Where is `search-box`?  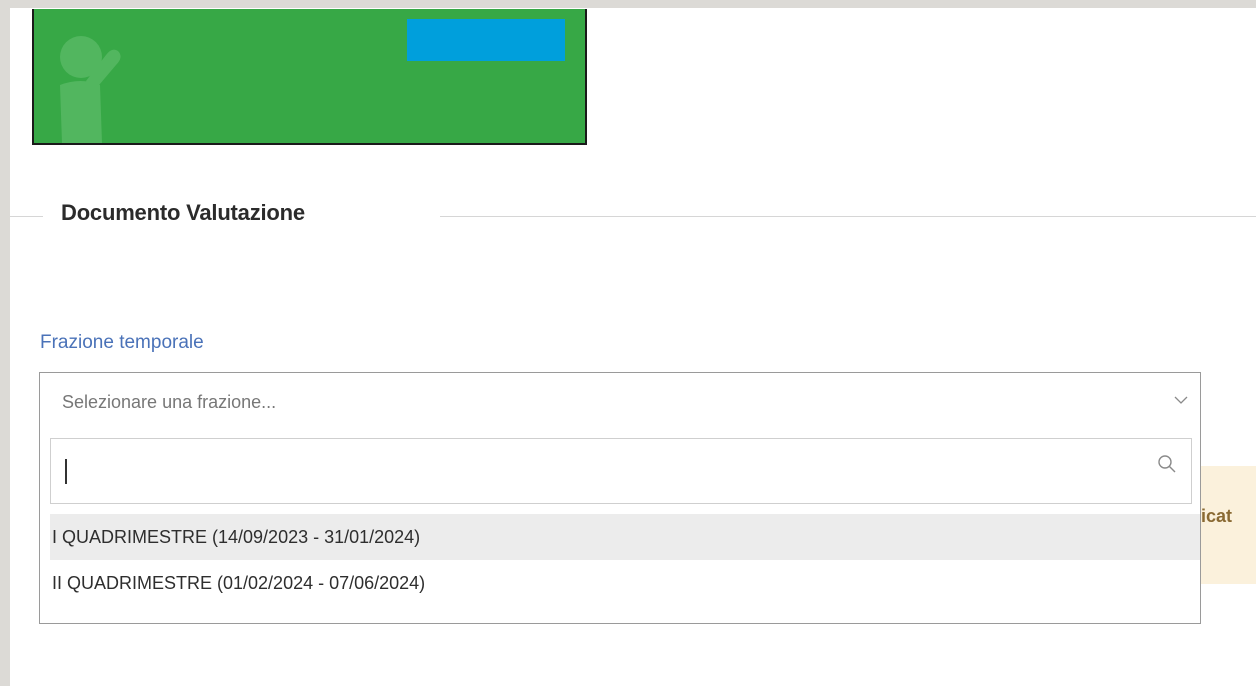
search-box is located at coordinates (621, 471).